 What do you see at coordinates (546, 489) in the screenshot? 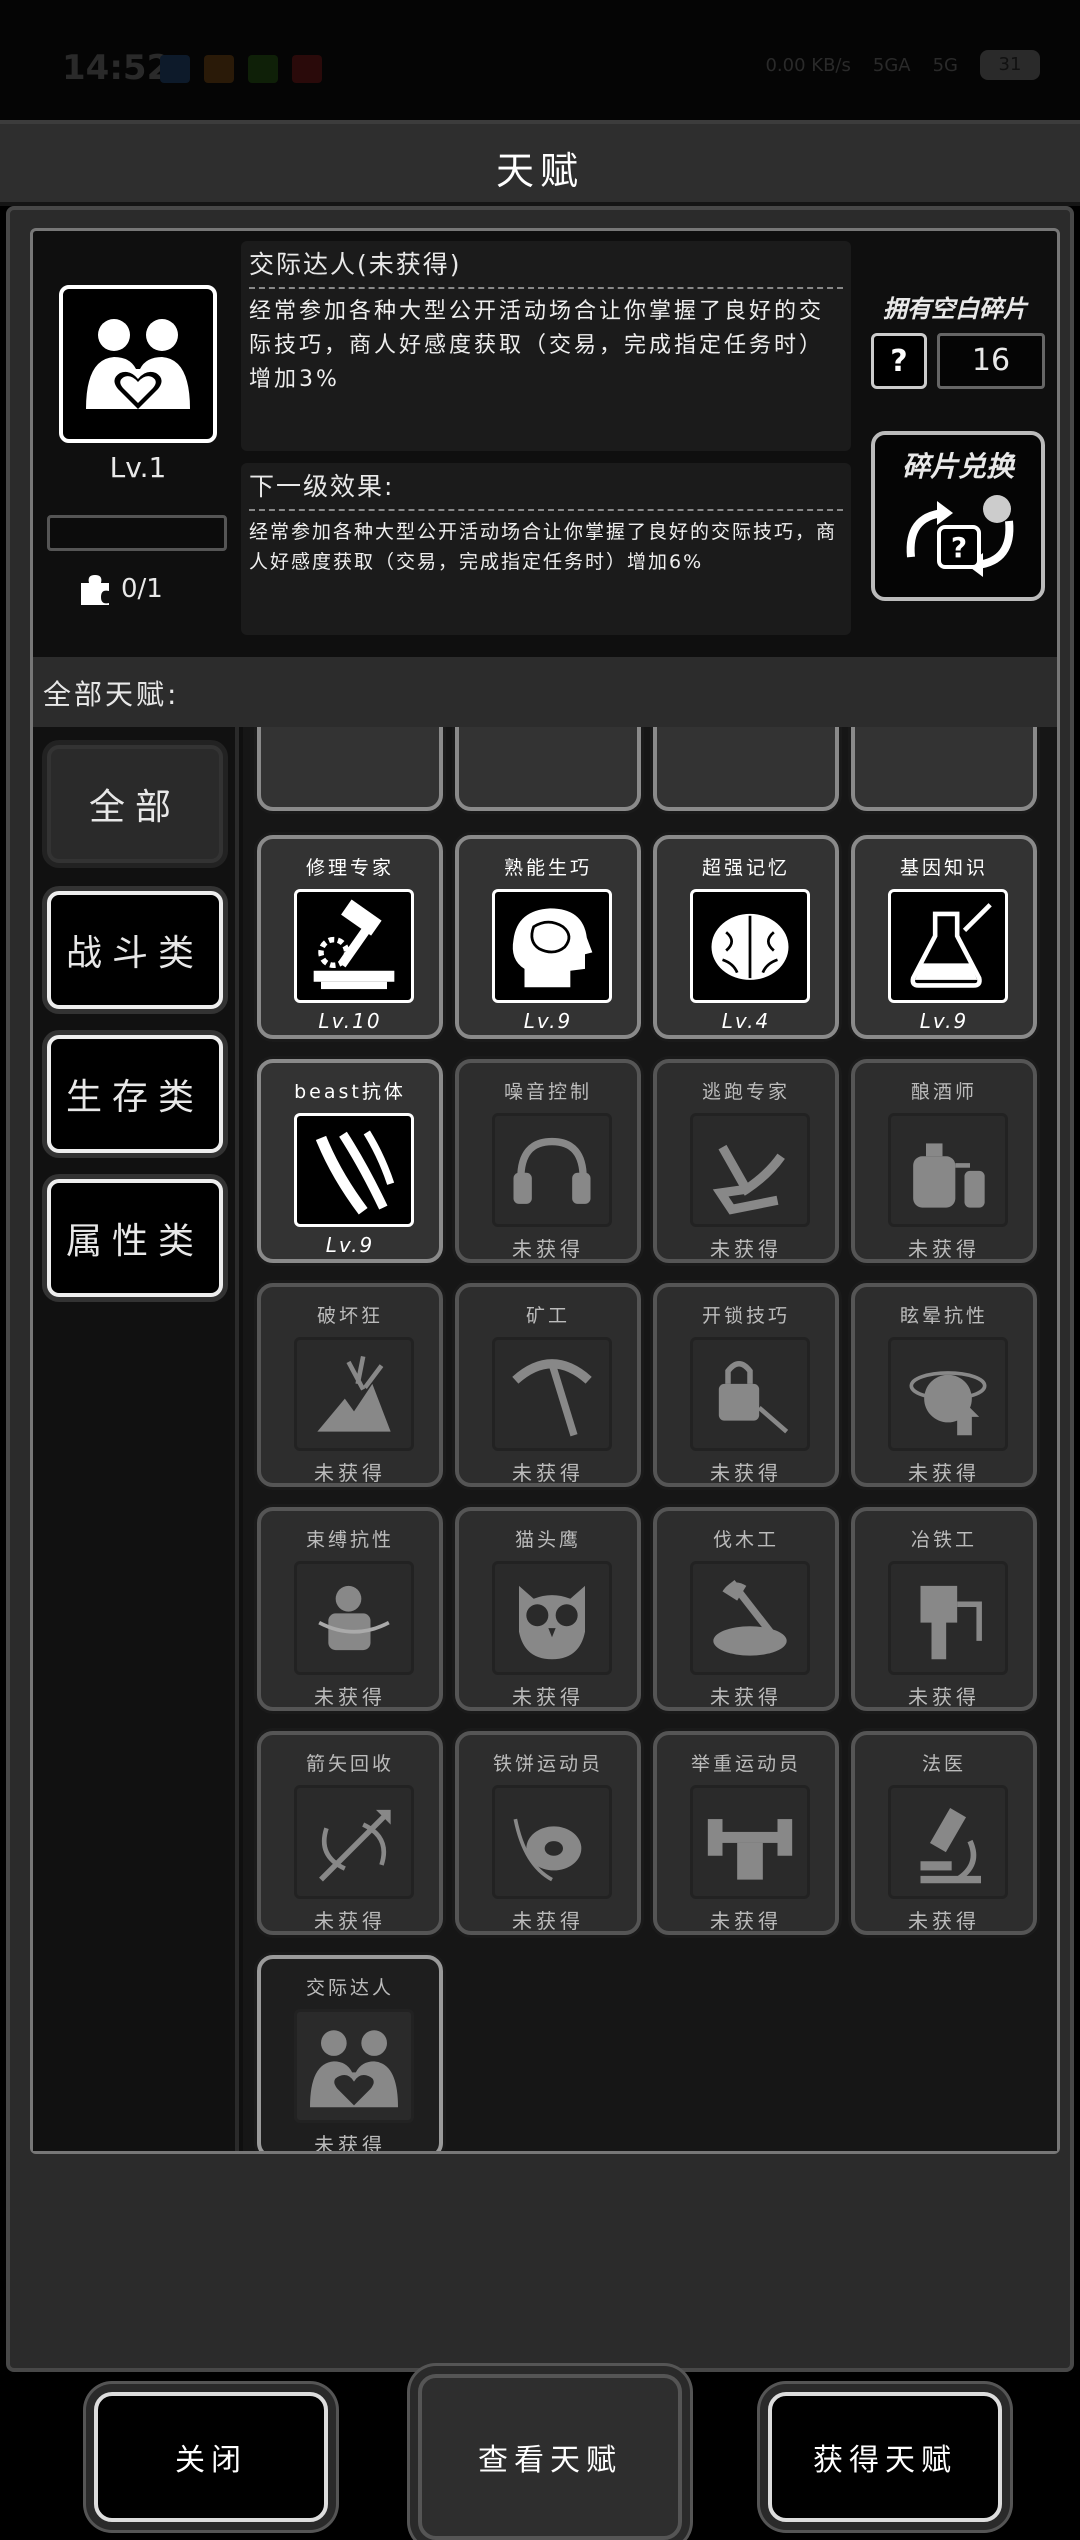
I see `next-level-header: 下一级效果:` at bounding box center [546, 489].